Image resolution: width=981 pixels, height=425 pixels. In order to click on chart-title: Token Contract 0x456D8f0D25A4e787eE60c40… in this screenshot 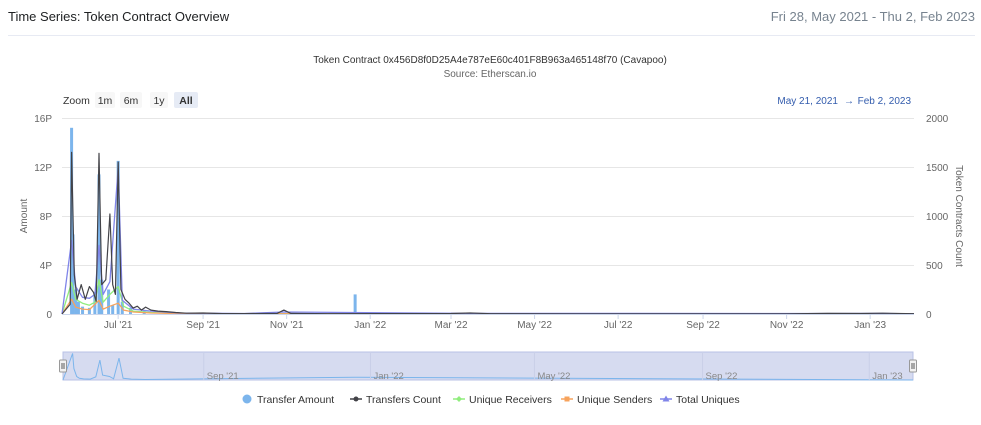, I will do `click(490, 60)`.